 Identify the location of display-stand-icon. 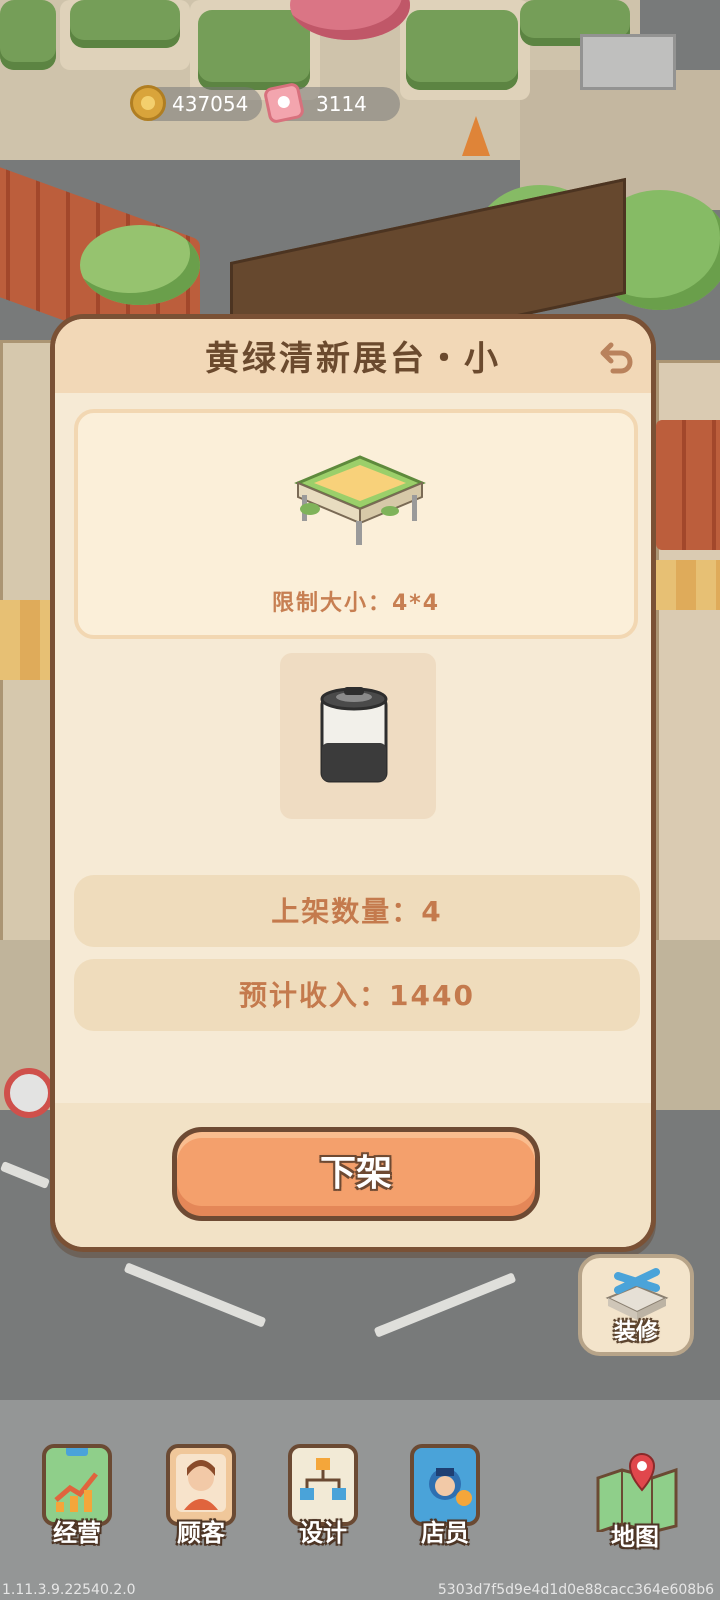
(360, 500).